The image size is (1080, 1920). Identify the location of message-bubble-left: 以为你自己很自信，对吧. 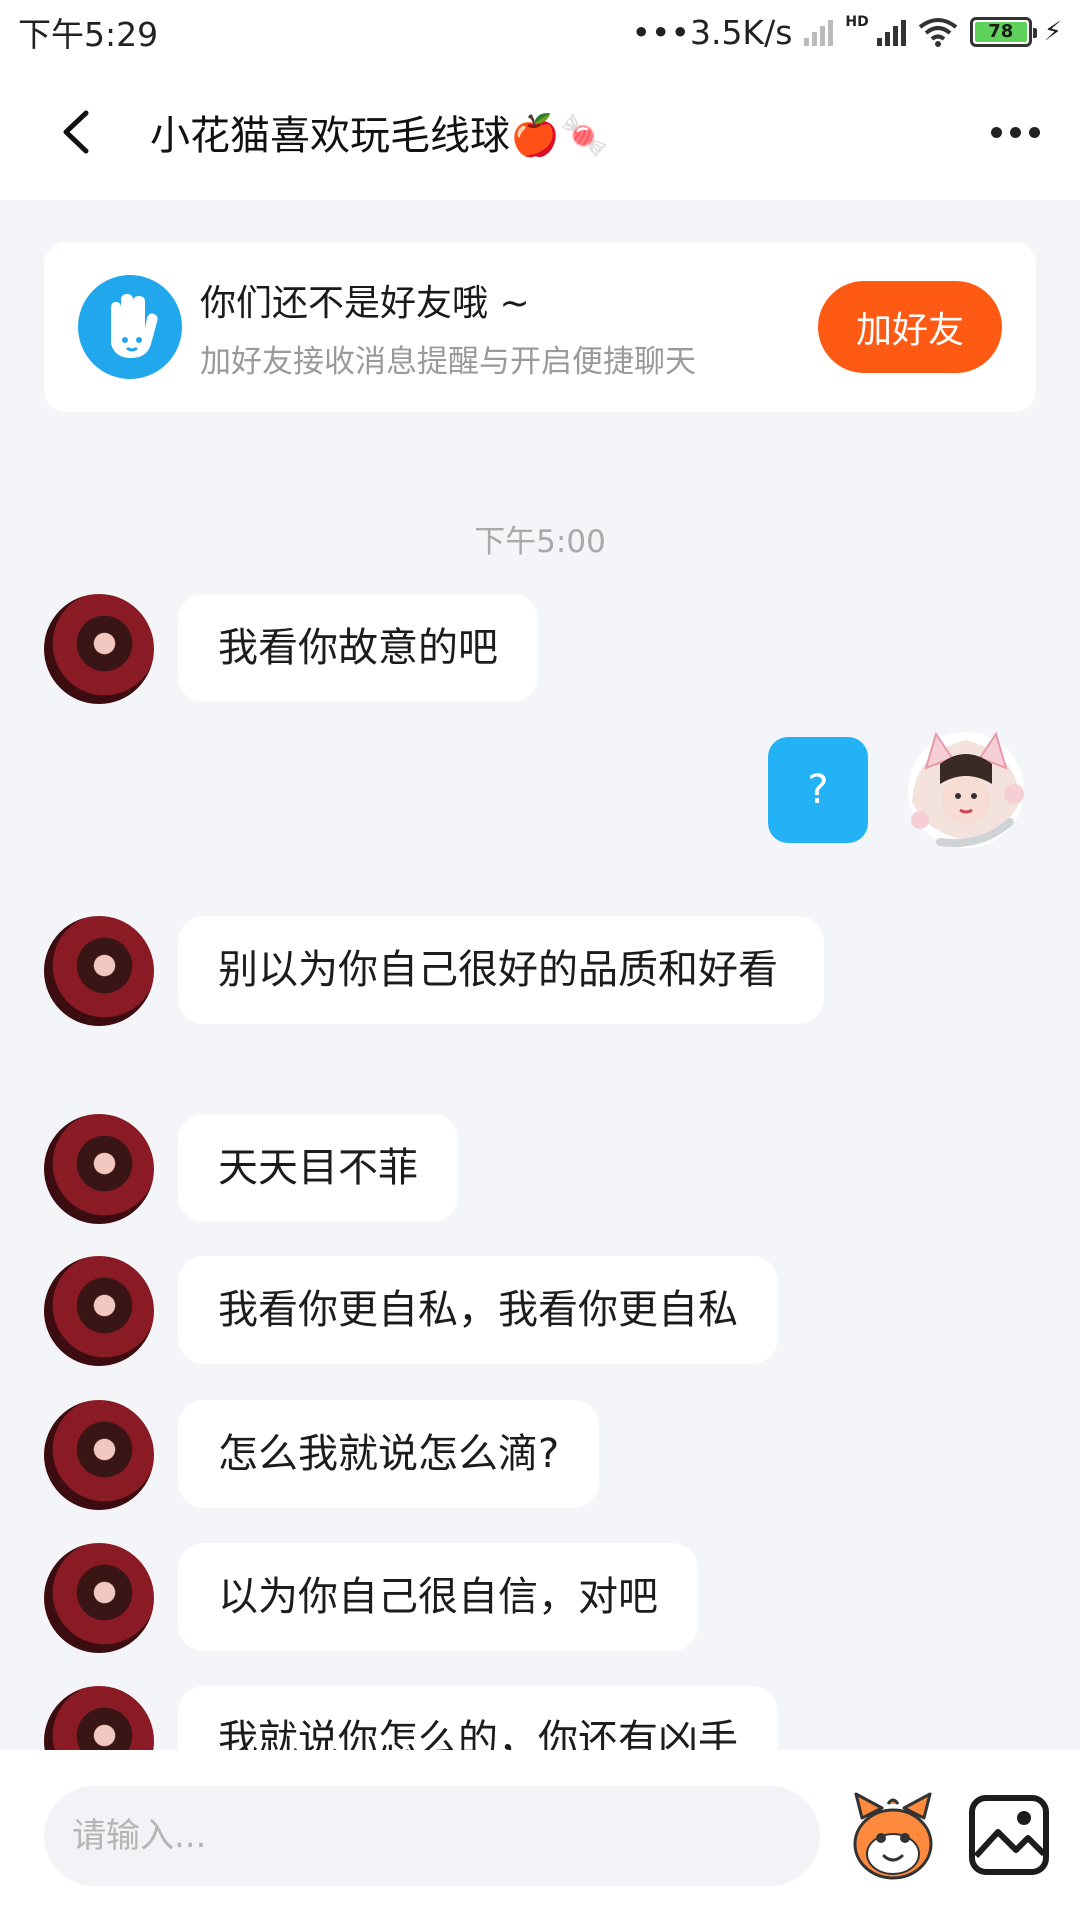
(438, 1597).